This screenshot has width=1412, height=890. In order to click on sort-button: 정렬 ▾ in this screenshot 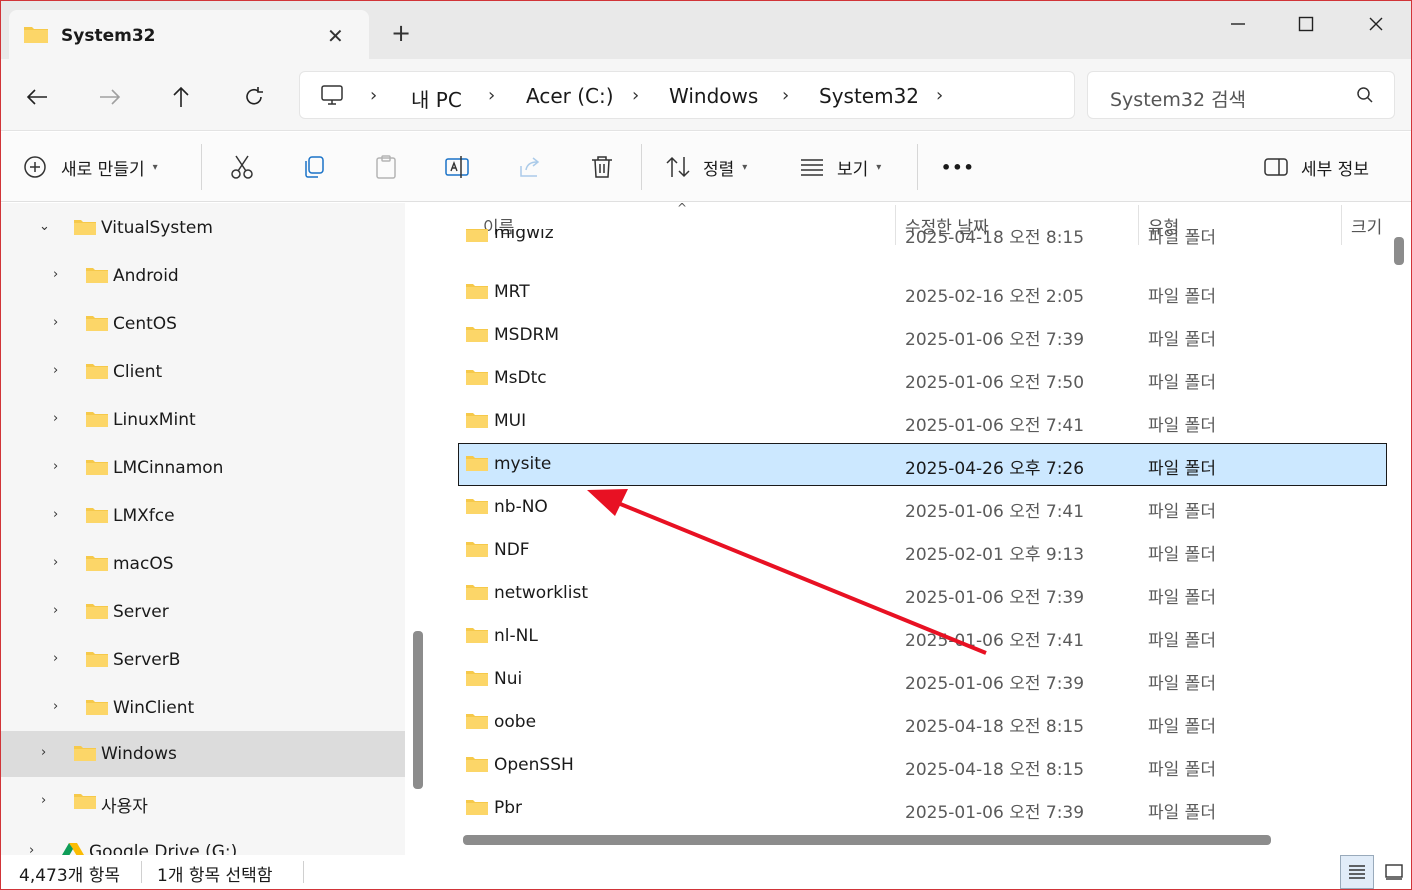, I will do `click(706, 167)`.